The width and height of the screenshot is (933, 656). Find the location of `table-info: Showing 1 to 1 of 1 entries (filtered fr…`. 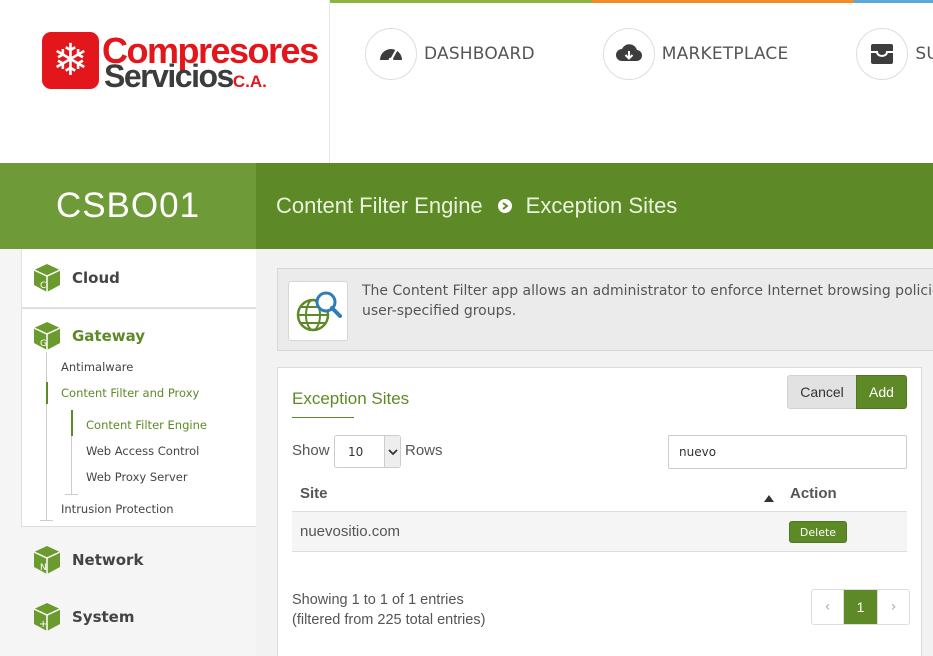

table-info: Showing 1 to 1 of 1 entries (filtered fr… is located at coordinates (389, 610).